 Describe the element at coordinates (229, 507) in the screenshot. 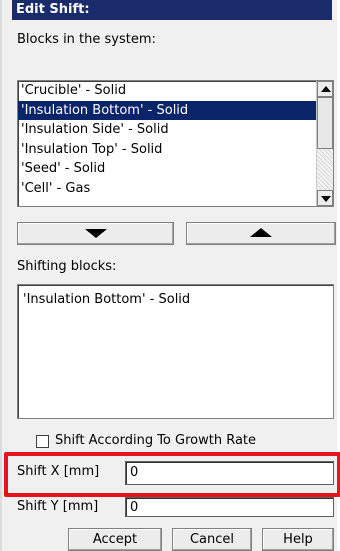

I see `shift-y-input: 0` at that location.